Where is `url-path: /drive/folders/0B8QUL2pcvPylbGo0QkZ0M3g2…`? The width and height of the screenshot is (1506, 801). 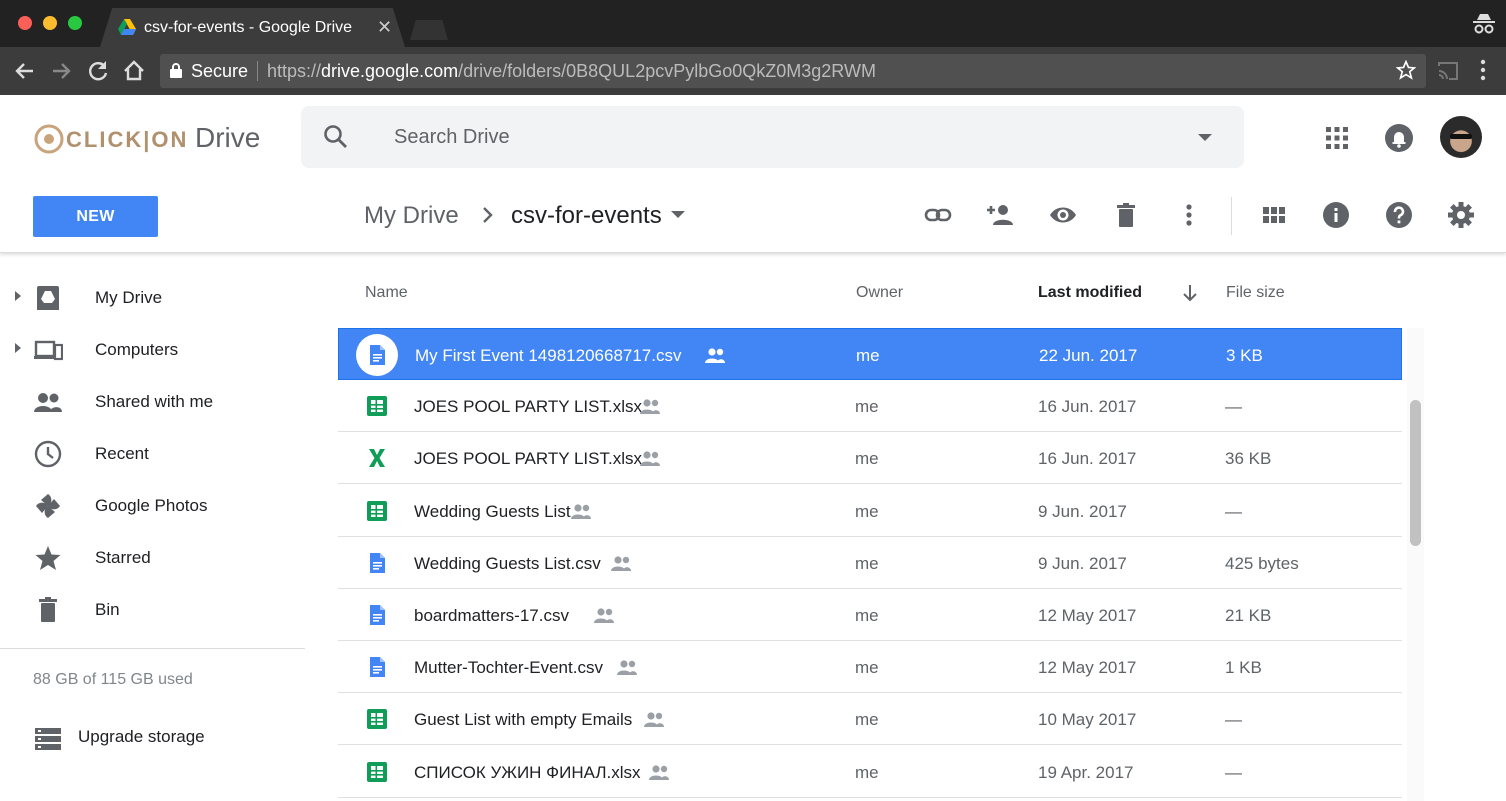
url-path: /drive/folders/0B8QUL2pcvPylbGo0QkZ0M3g2… is located at coordinates (667, 71).